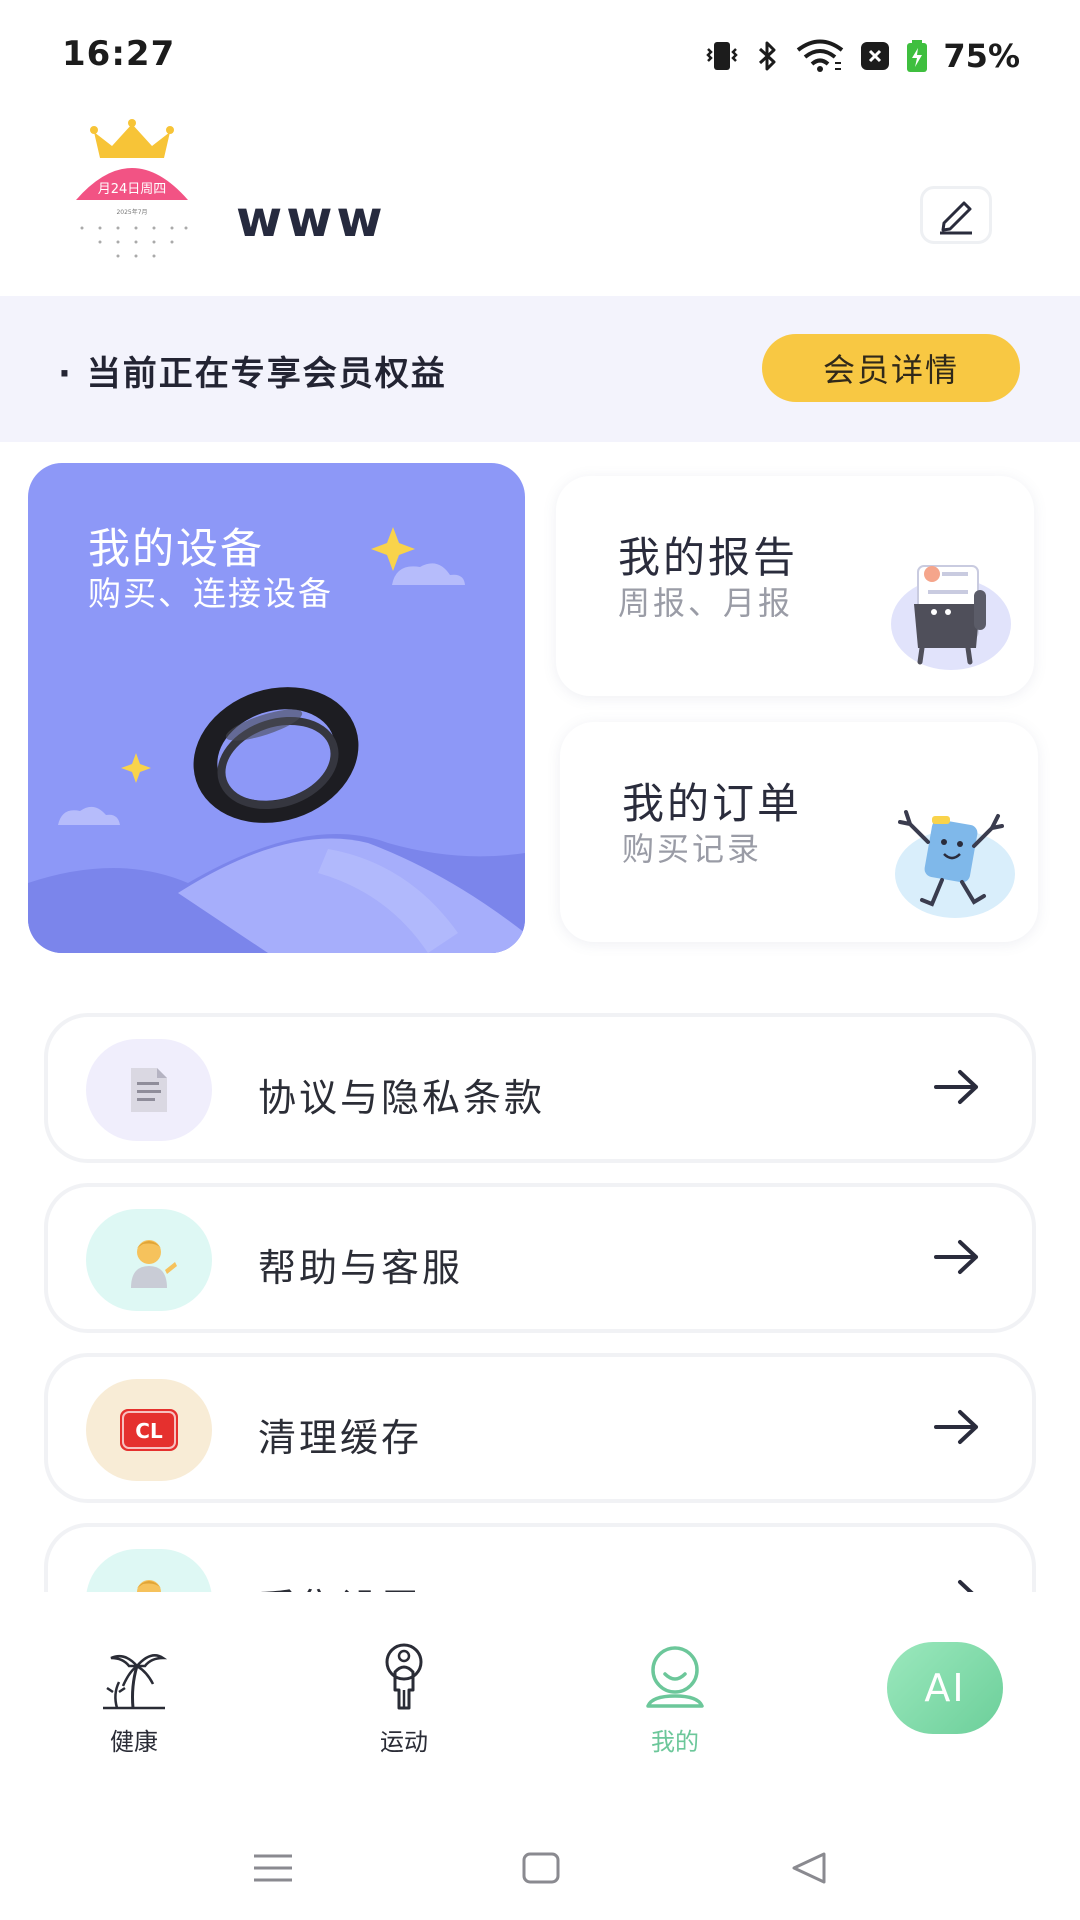  Describe the element at coordinates (945, 1688) in the screenshot. I see `ai-assistant-button: AI` at that location.